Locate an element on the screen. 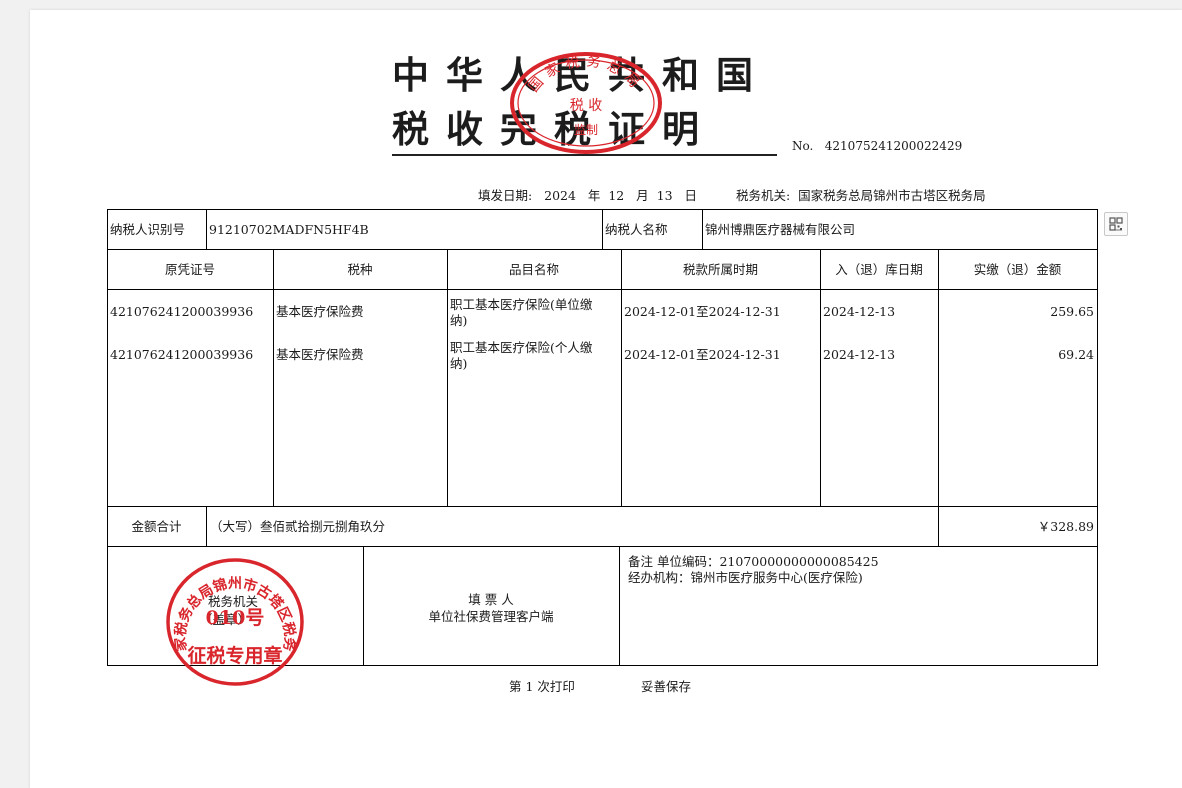  total-label: 金额合计 is located at coordinates (156, 526).